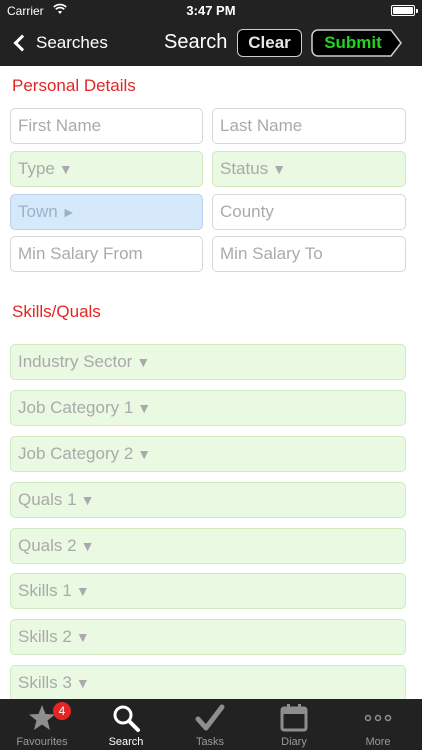  I want to click on job-category-1-label: Job Category 1, so click(76, 407).